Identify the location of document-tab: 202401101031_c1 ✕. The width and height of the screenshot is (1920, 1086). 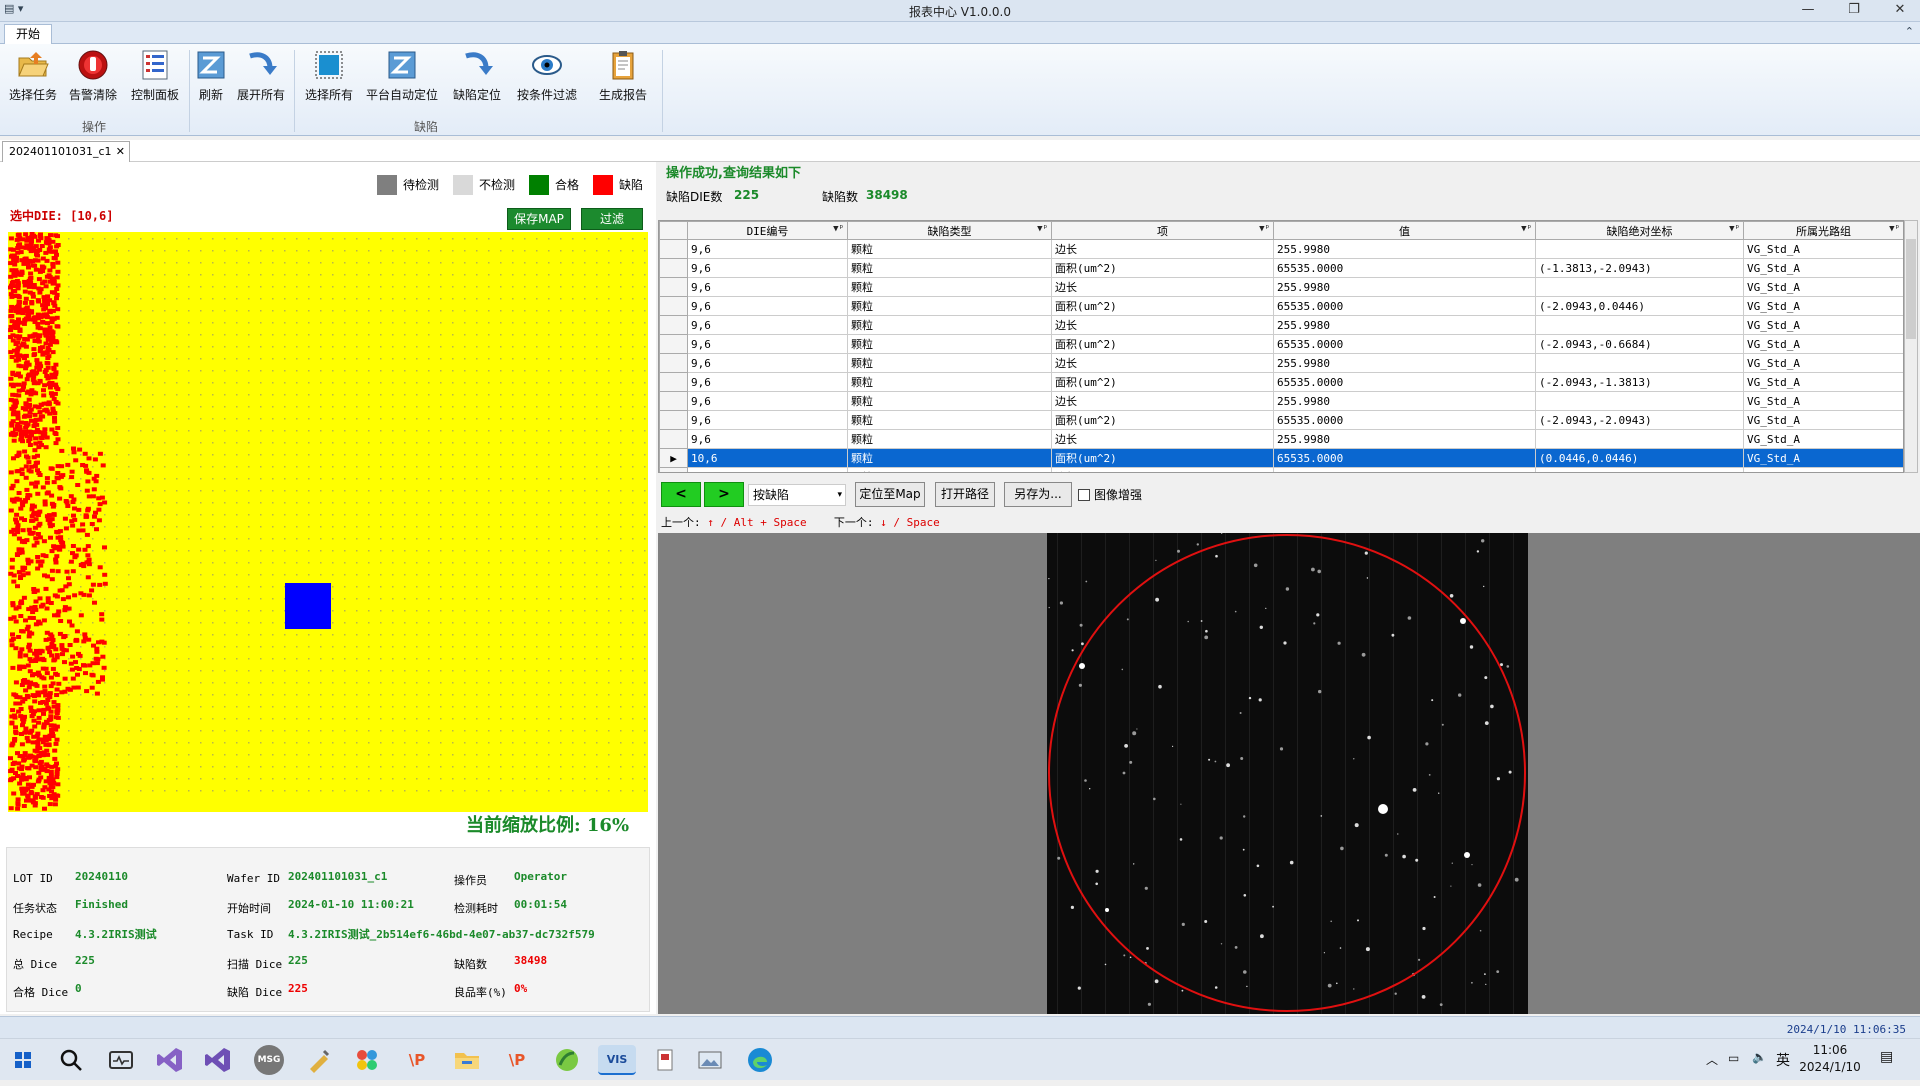
(66, 151).